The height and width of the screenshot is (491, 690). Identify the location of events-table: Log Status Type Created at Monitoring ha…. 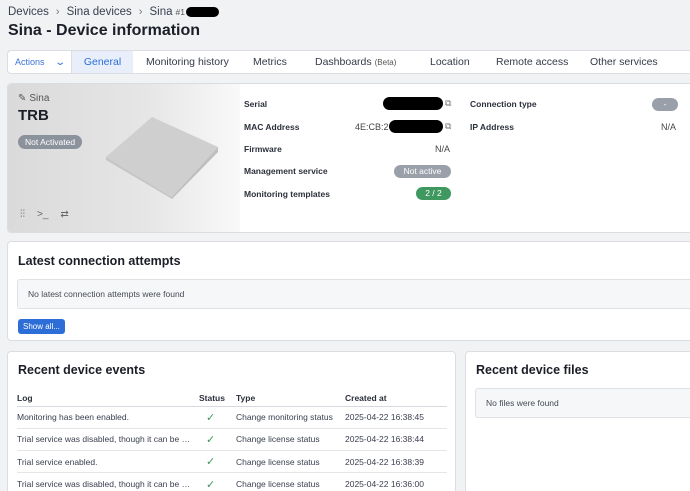
(232, 440).